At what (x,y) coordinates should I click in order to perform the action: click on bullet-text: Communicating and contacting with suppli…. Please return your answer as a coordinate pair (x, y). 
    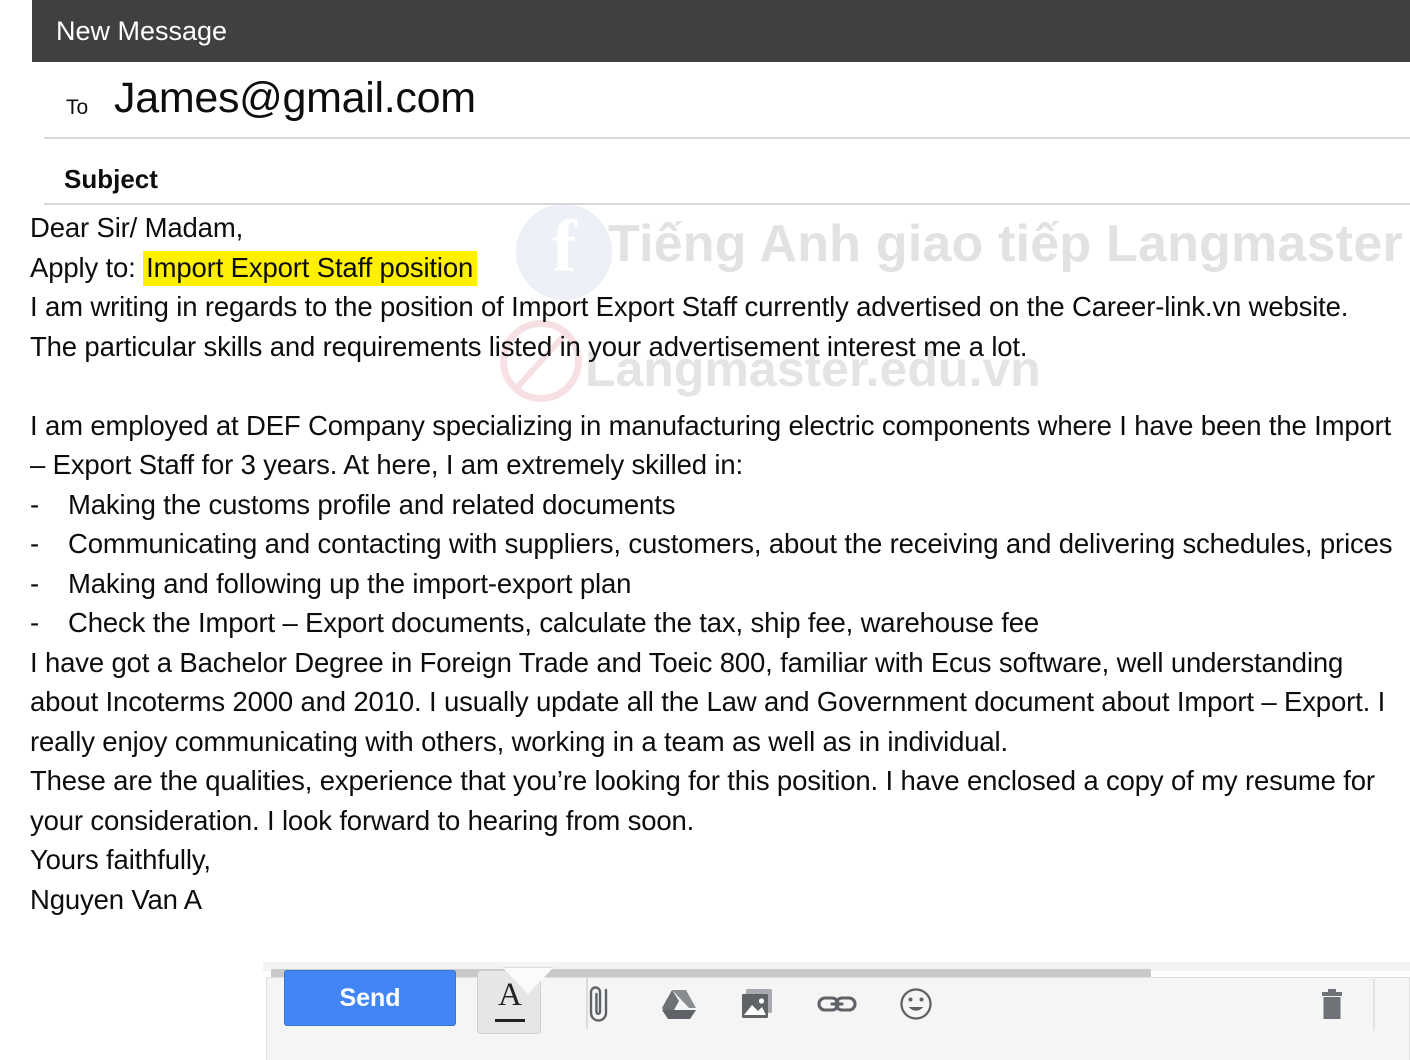
    Looking at the image, I should click on (730, 543).